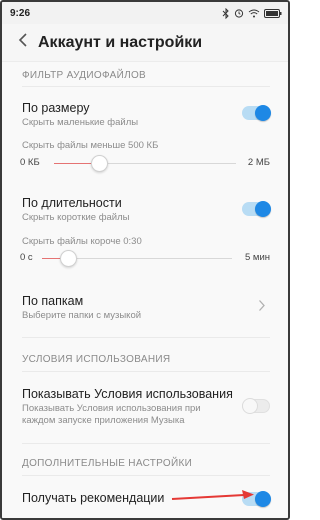 The width and height of the screenshot is (320, 520). I want to click on chevron-right-icon, so click(262, 308).